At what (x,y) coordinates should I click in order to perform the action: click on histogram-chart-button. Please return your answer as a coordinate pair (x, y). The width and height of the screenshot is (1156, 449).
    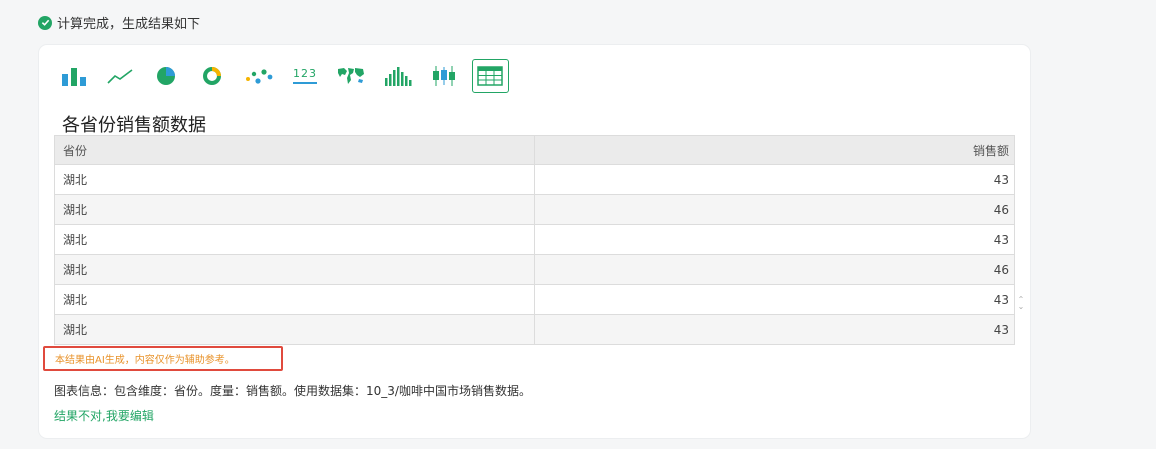
    Looking at the image, I should click on (397, 76).